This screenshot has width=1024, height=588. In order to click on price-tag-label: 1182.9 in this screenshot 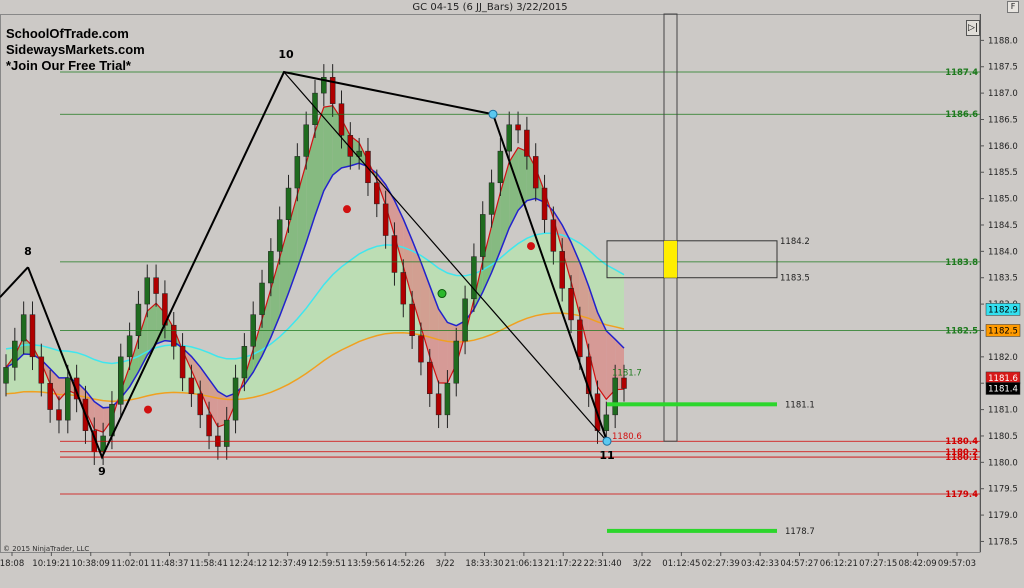, I will do `click(1003, 310)`.